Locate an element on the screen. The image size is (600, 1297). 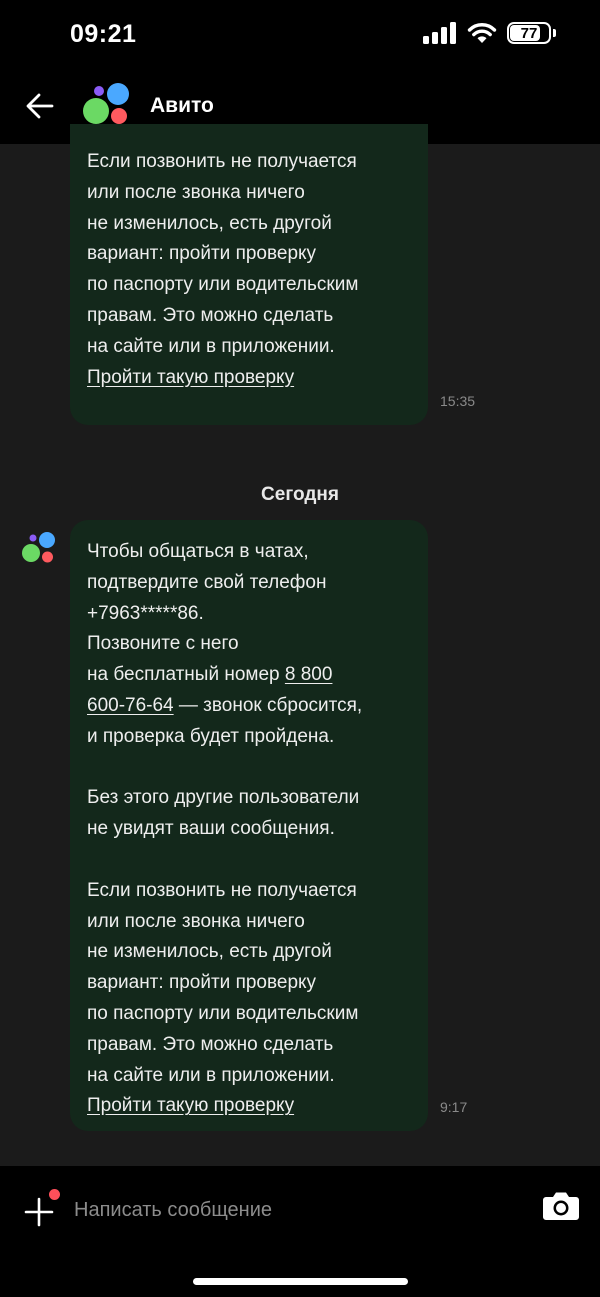
cellular-signal-icon is located at coordinates (439, 33).